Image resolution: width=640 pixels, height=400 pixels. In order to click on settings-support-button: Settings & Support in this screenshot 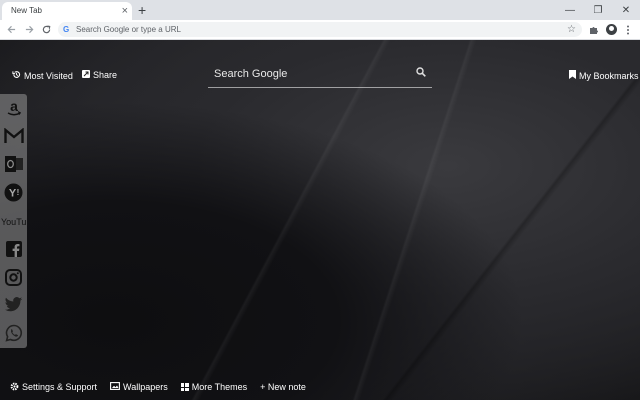, I will do `click(53, 387)`.